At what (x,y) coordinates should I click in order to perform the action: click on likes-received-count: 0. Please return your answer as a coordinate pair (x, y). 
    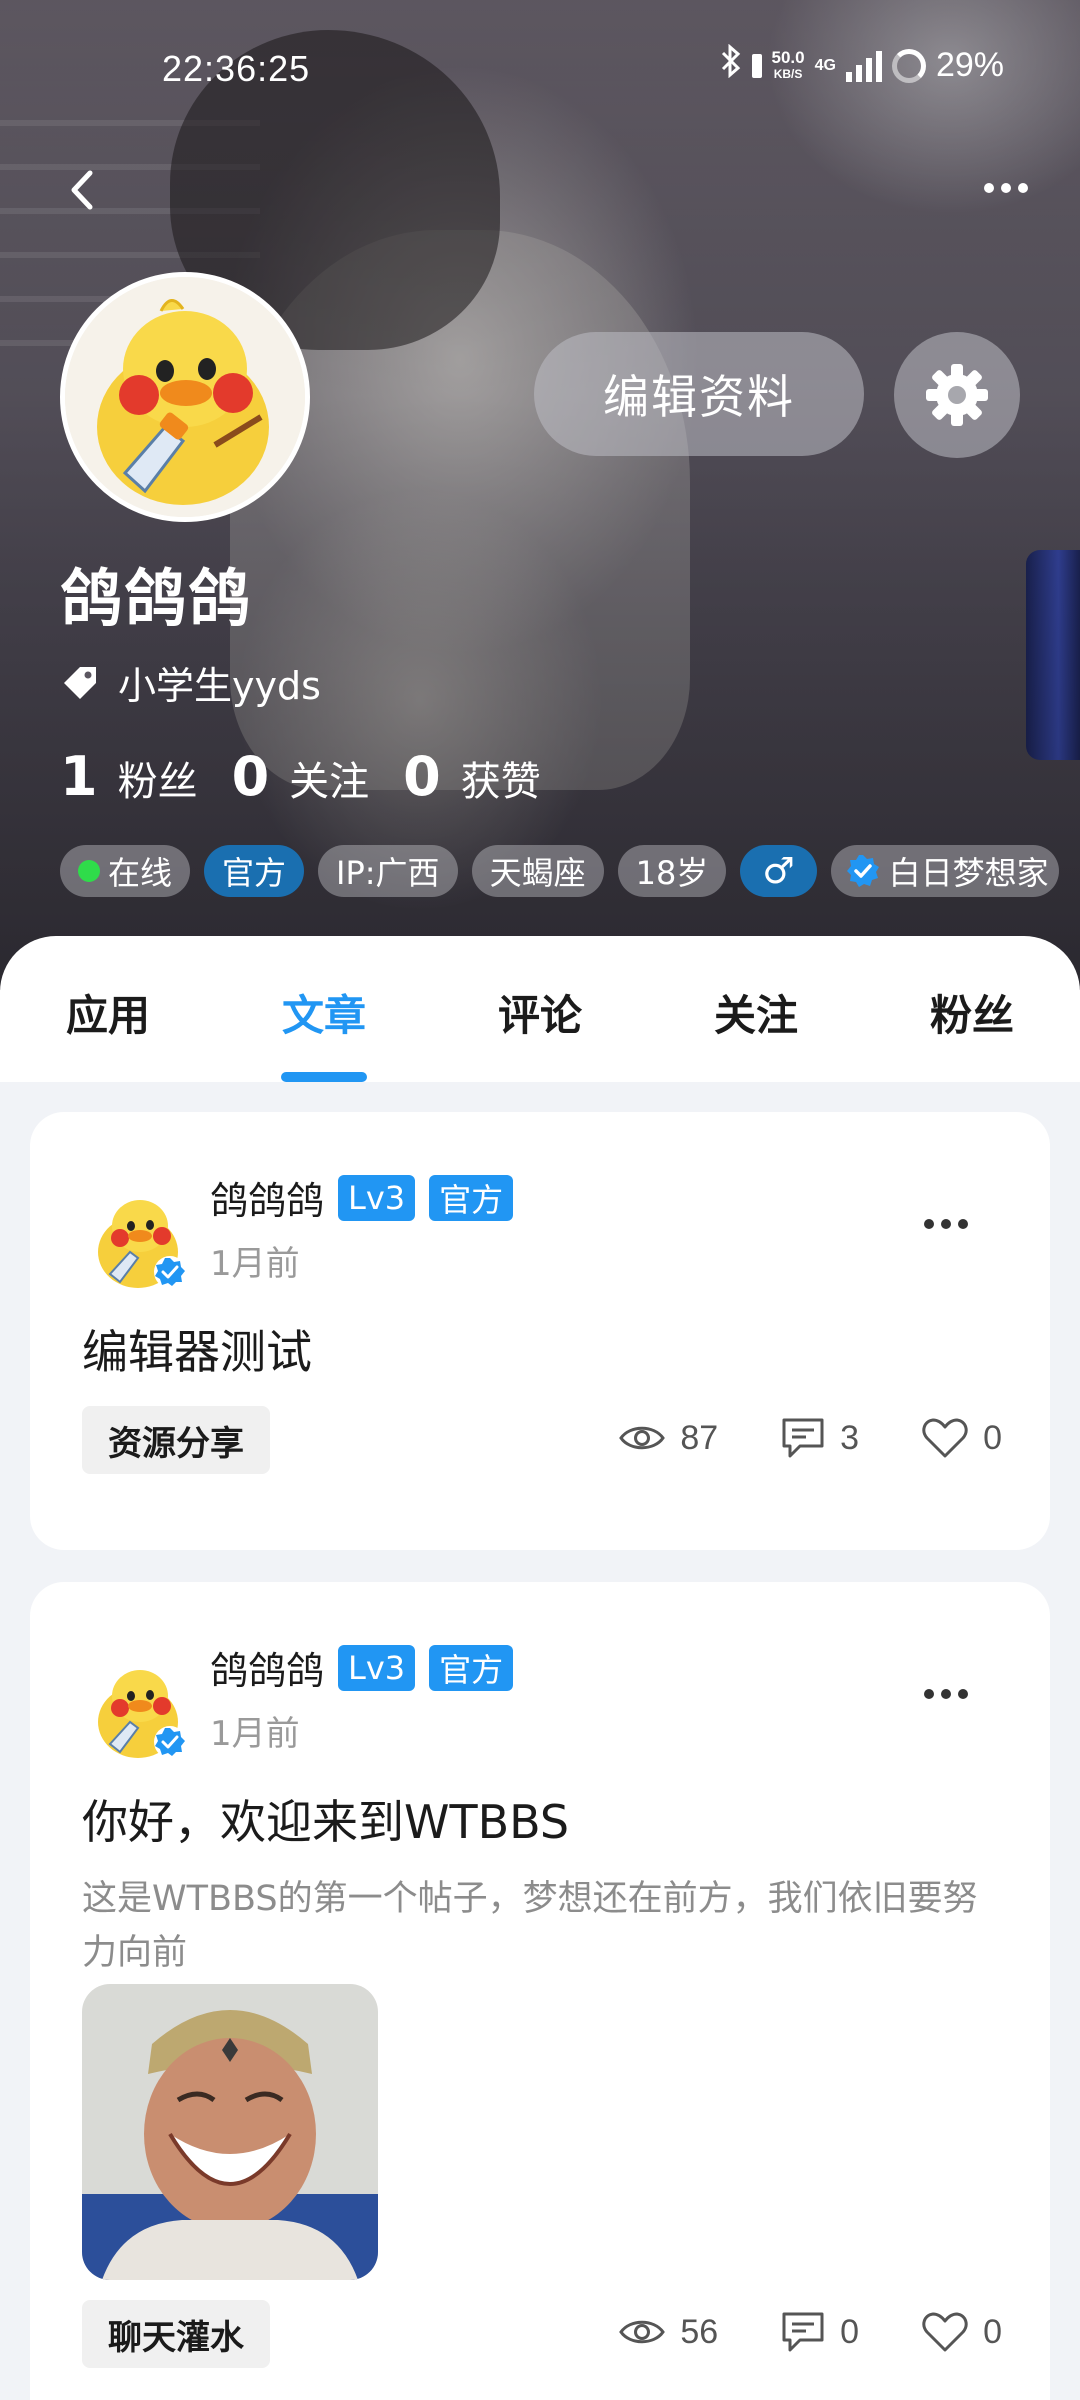
    Looking at the image, I should click on (422, 776).